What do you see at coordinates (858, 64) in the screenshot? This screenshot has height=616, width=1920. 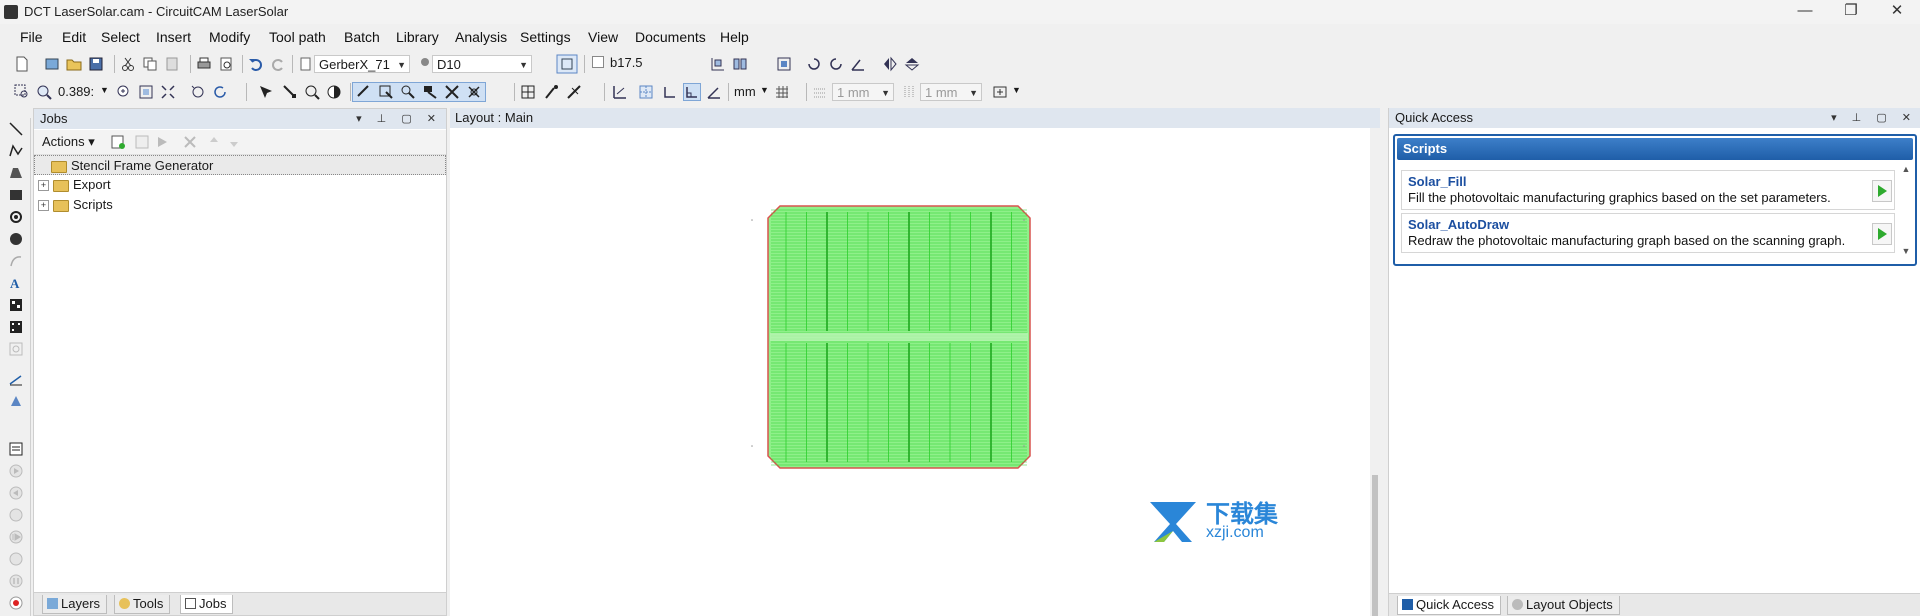 I see `rotate-angle-icon` at bounding box center [858, 64].